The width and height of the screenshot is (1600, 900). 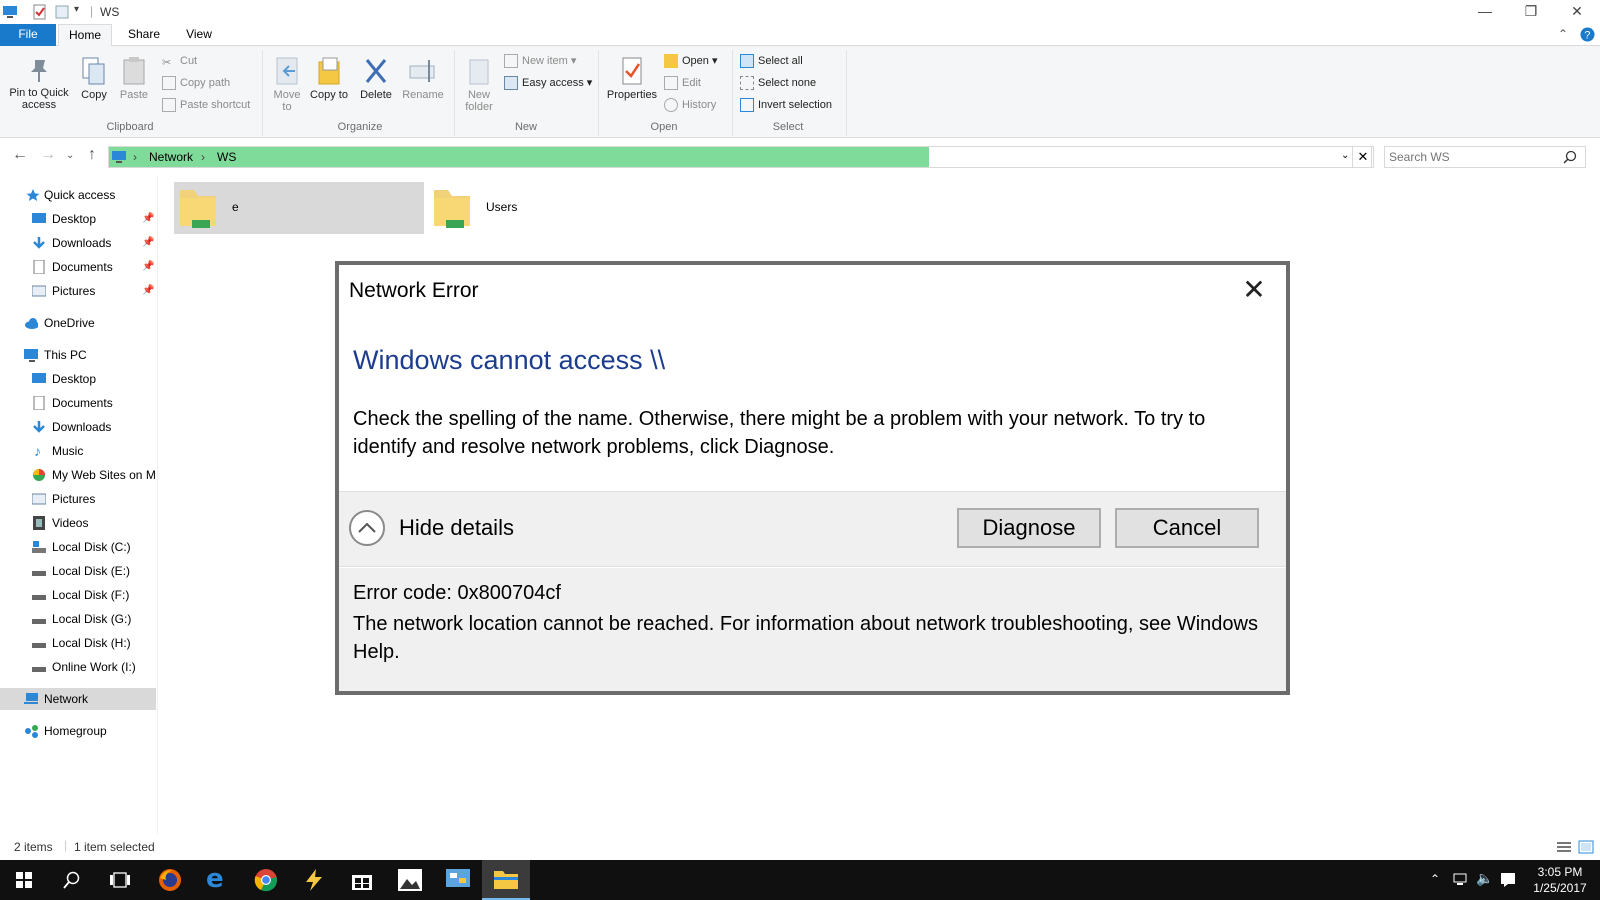 What do you see at coordinates (78, 571) in the screenshot?
I see `nav-local-disk-e: Local Disk (E:)` at bounding box center [78, 571].